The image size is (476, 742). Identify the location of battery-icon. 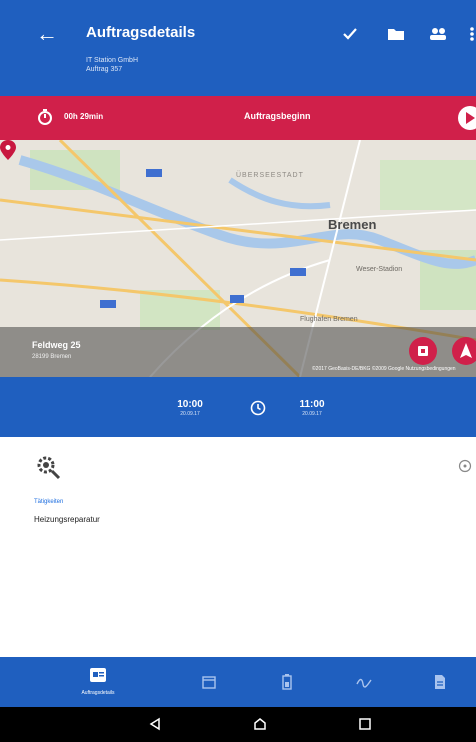
(287, 682).